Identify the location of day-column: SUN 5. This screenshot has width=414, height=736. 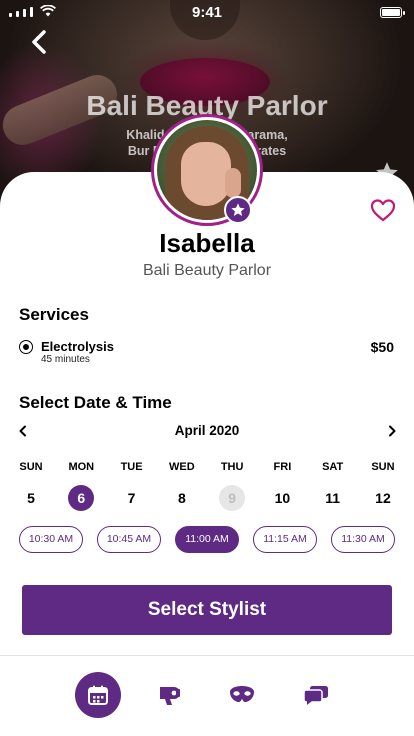
(31, 486).